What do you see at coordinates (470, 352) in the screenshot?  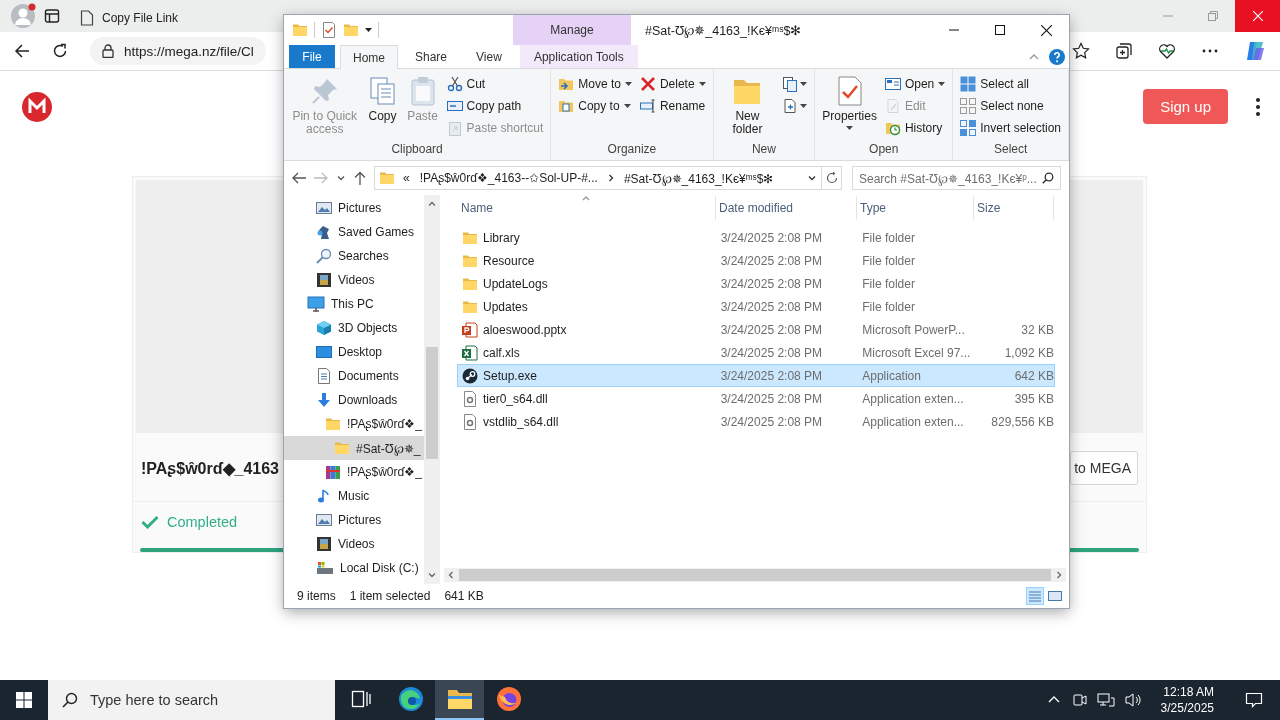 I see `spreadsheet-icon` at bounding box center [470, 352].